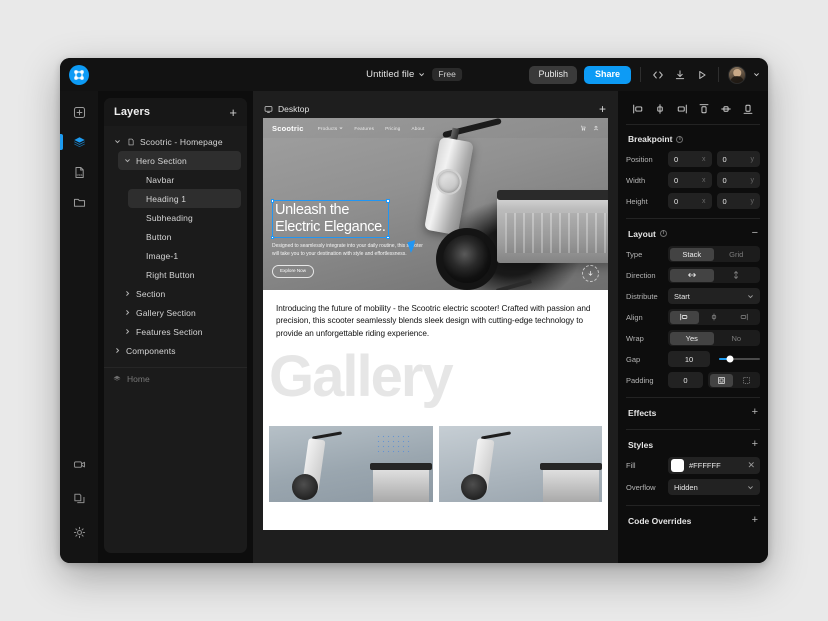 This screenshot has width=828, height=621. What do you see at coordinates (738, 180) in the screenshot?
I see `breakpoint-width-y-input: 0y` at bounding box center [738, 180].